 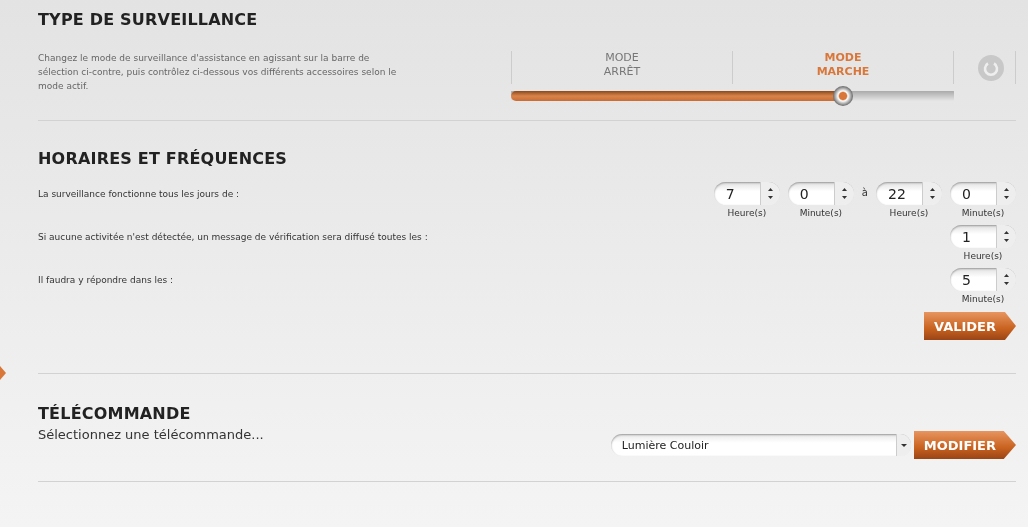 I want to click on field-label: La surveillance fonctionne tous les jours de :, so click(x=139, y=194).